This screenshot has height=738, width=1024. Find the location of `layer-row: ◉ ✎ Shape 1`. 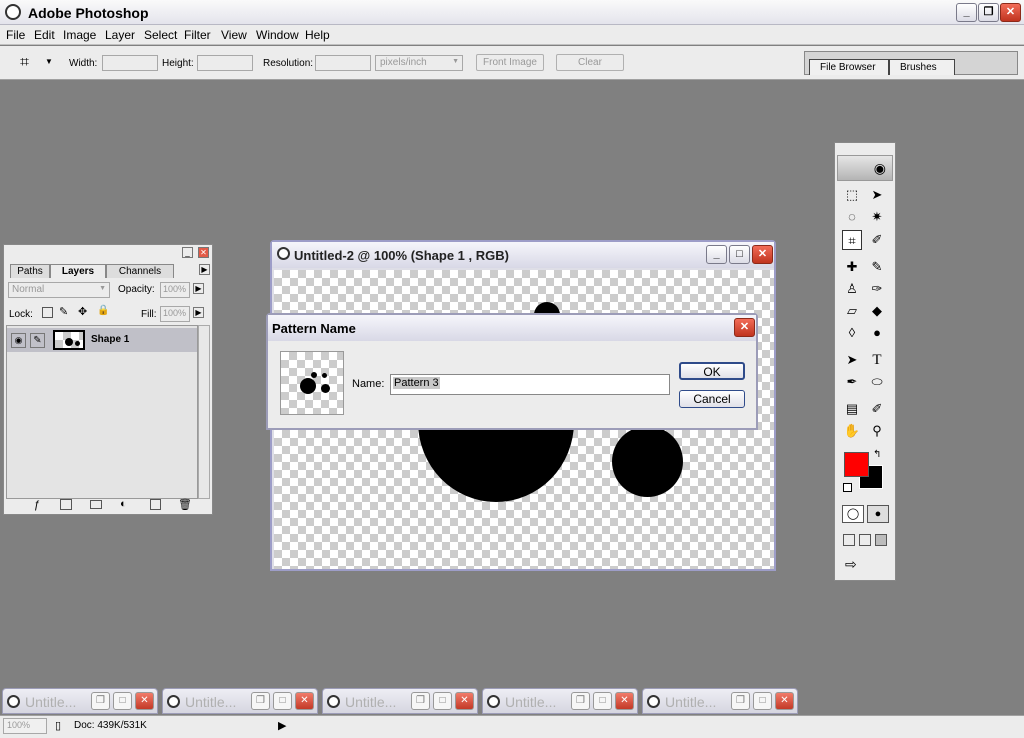

layer-row: ◉ ✎ Shape 1 is located at coordinates (102, 340).